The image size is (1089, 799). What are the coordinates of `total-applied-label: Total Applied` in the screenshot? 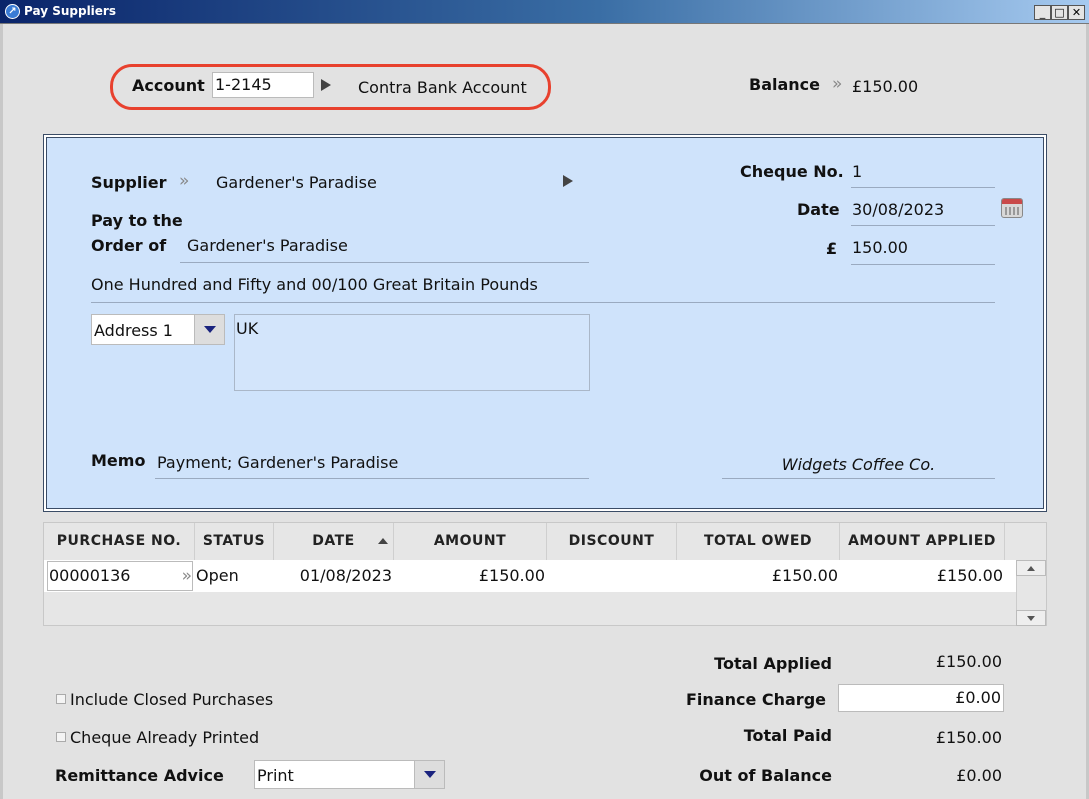 It's located at (773, 663).